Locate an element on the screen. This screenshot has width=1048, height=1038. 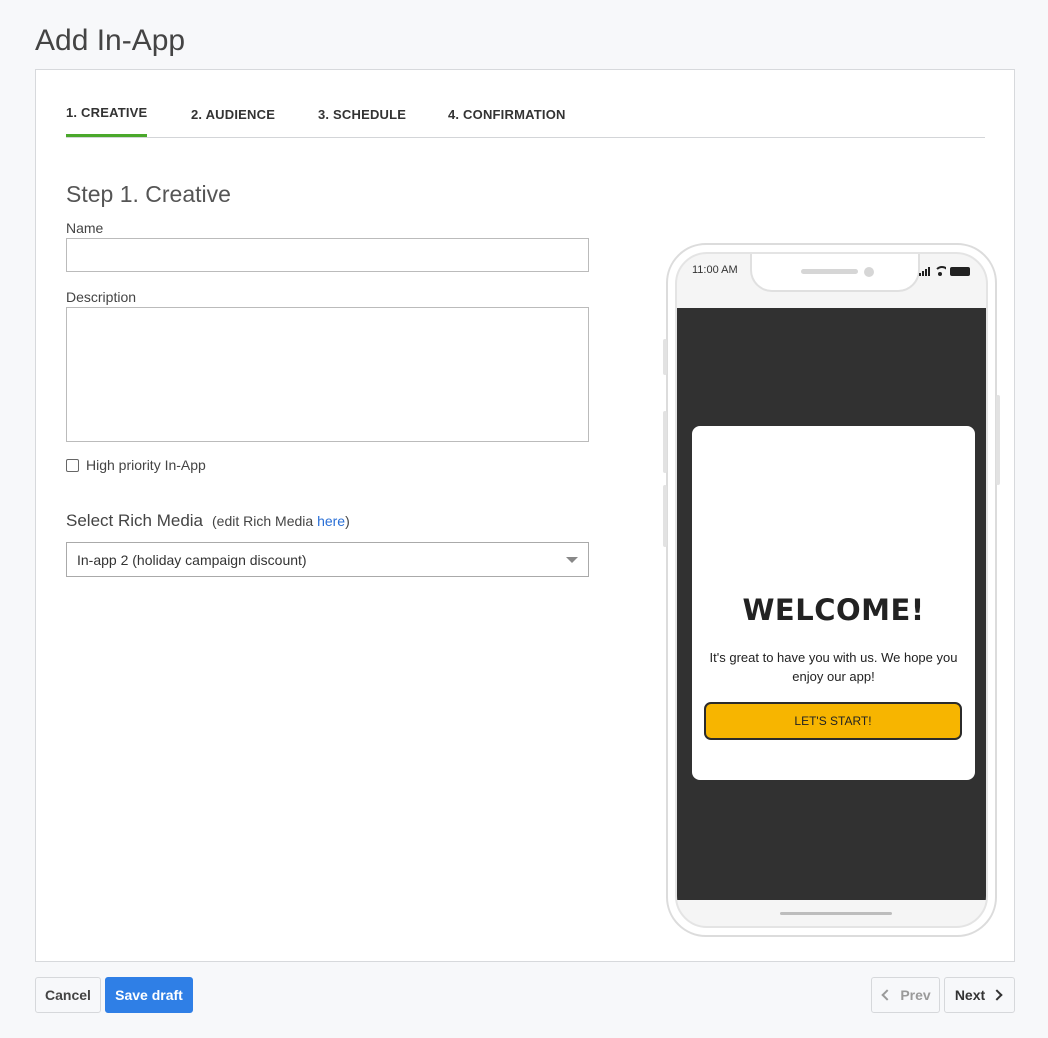
lets-start-button: LET'S START! is located at coordinates (833, 721).